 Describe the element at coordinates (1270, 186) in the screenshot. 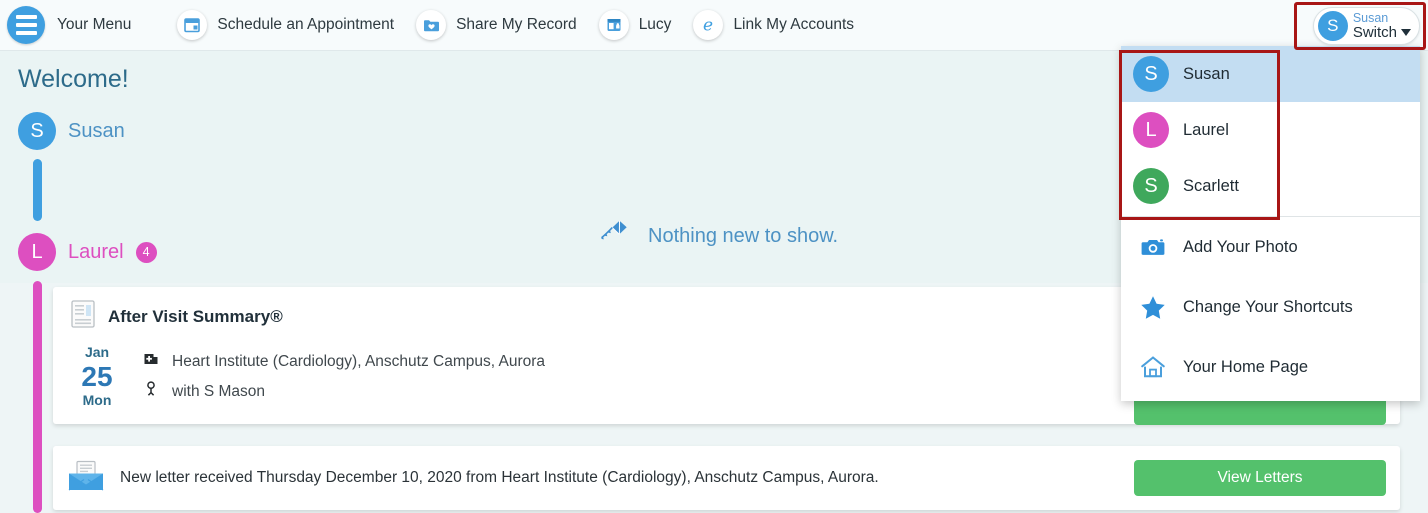

I see `dropdown-user-scarlett: S Scarlett` at that location.